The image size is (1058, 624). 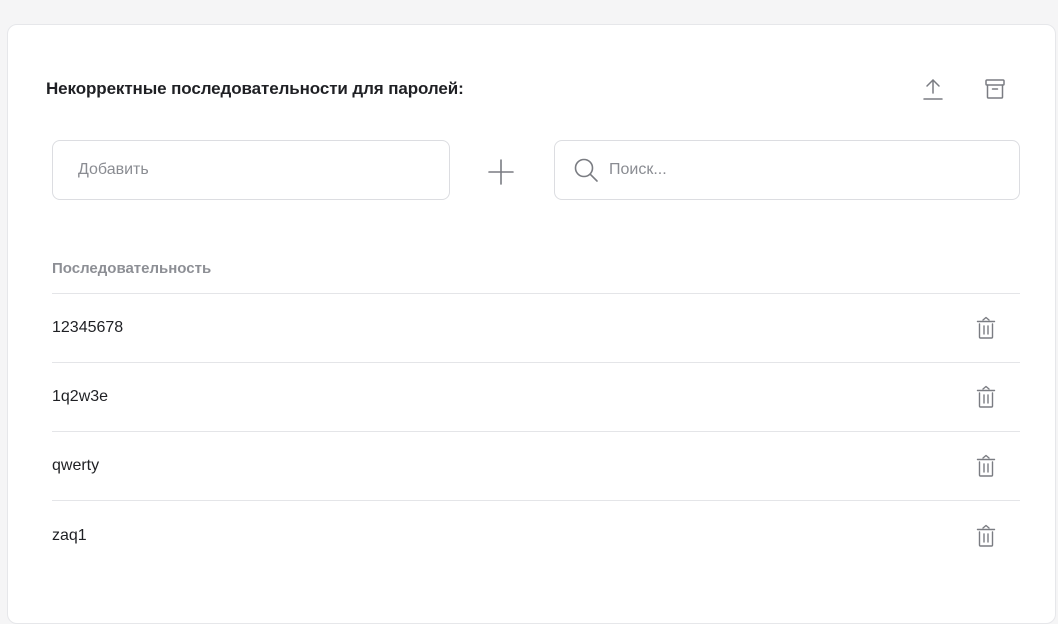 I want to click on add-button, so click(x=501, y=172).